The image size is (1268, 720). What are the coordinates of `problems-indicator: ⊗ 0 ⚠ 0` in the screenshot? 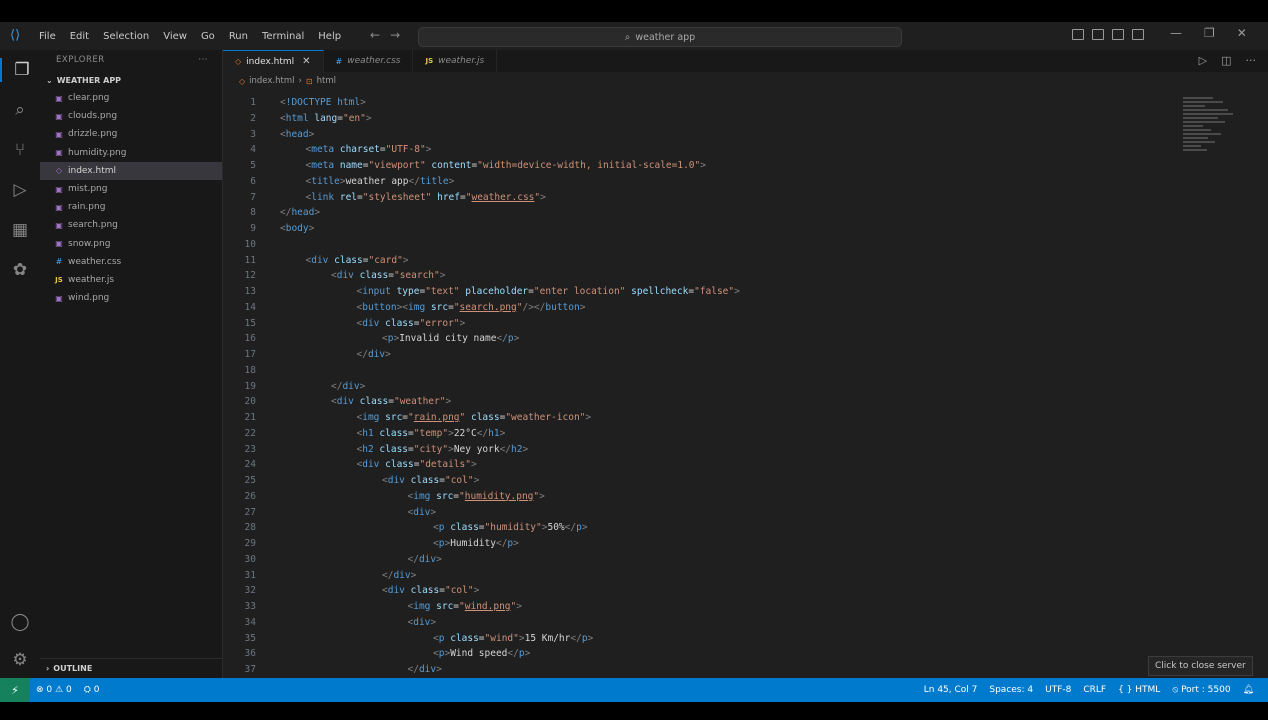 It's located at (54, 690).